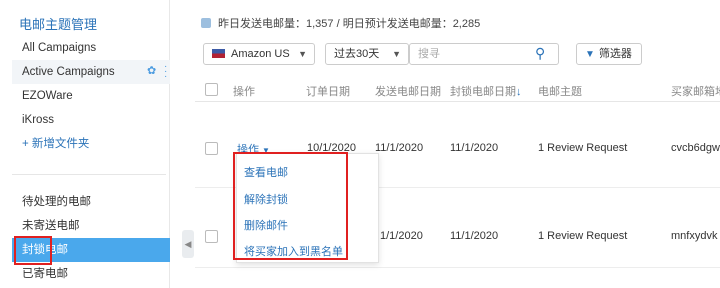 The height and width of the screenshot is (288, 720). What do you see at coordinates (357, 54) in the screenshot?
I see `date-range-value: 过去30天` at bounding box center [357, 54].